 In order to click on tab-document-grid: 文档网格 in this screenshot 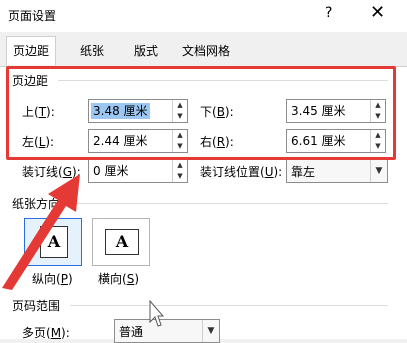, I will do `click(206, 51)`.